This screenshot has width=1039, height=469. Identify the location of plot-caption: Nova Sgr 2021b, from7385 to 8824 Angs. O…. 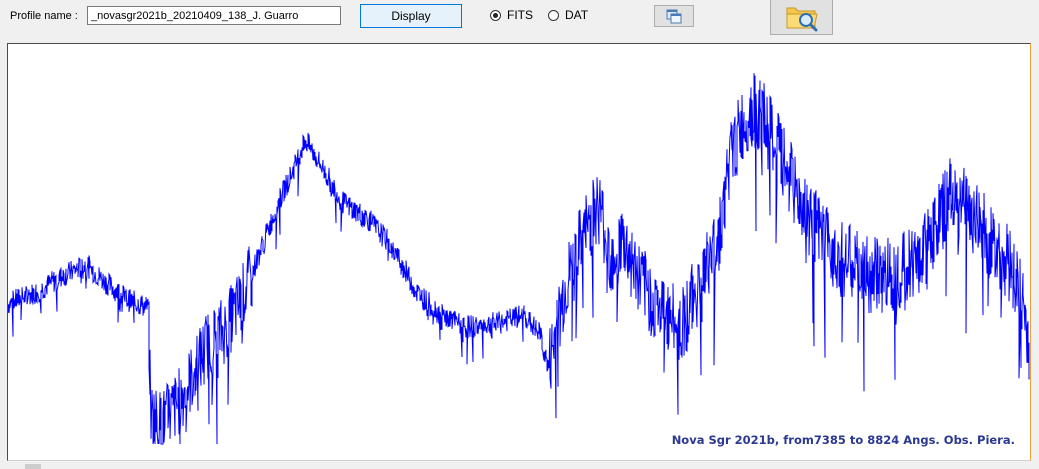
(843, 440).